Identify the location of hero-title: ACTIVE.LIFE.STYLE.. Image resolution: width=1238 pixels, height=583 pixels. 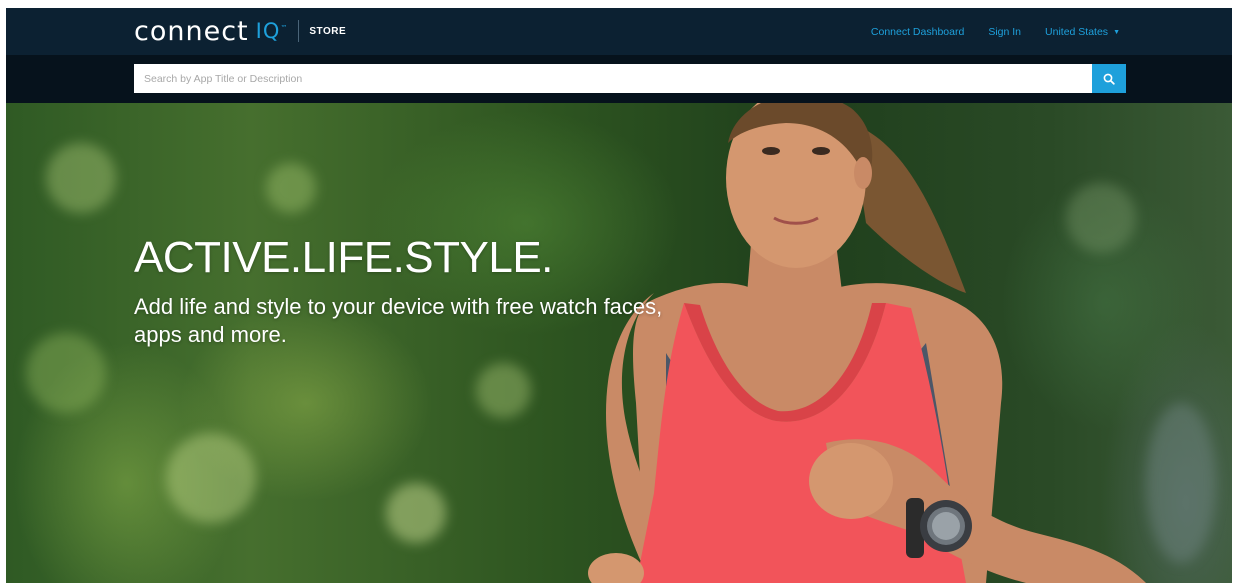
(343, 257).